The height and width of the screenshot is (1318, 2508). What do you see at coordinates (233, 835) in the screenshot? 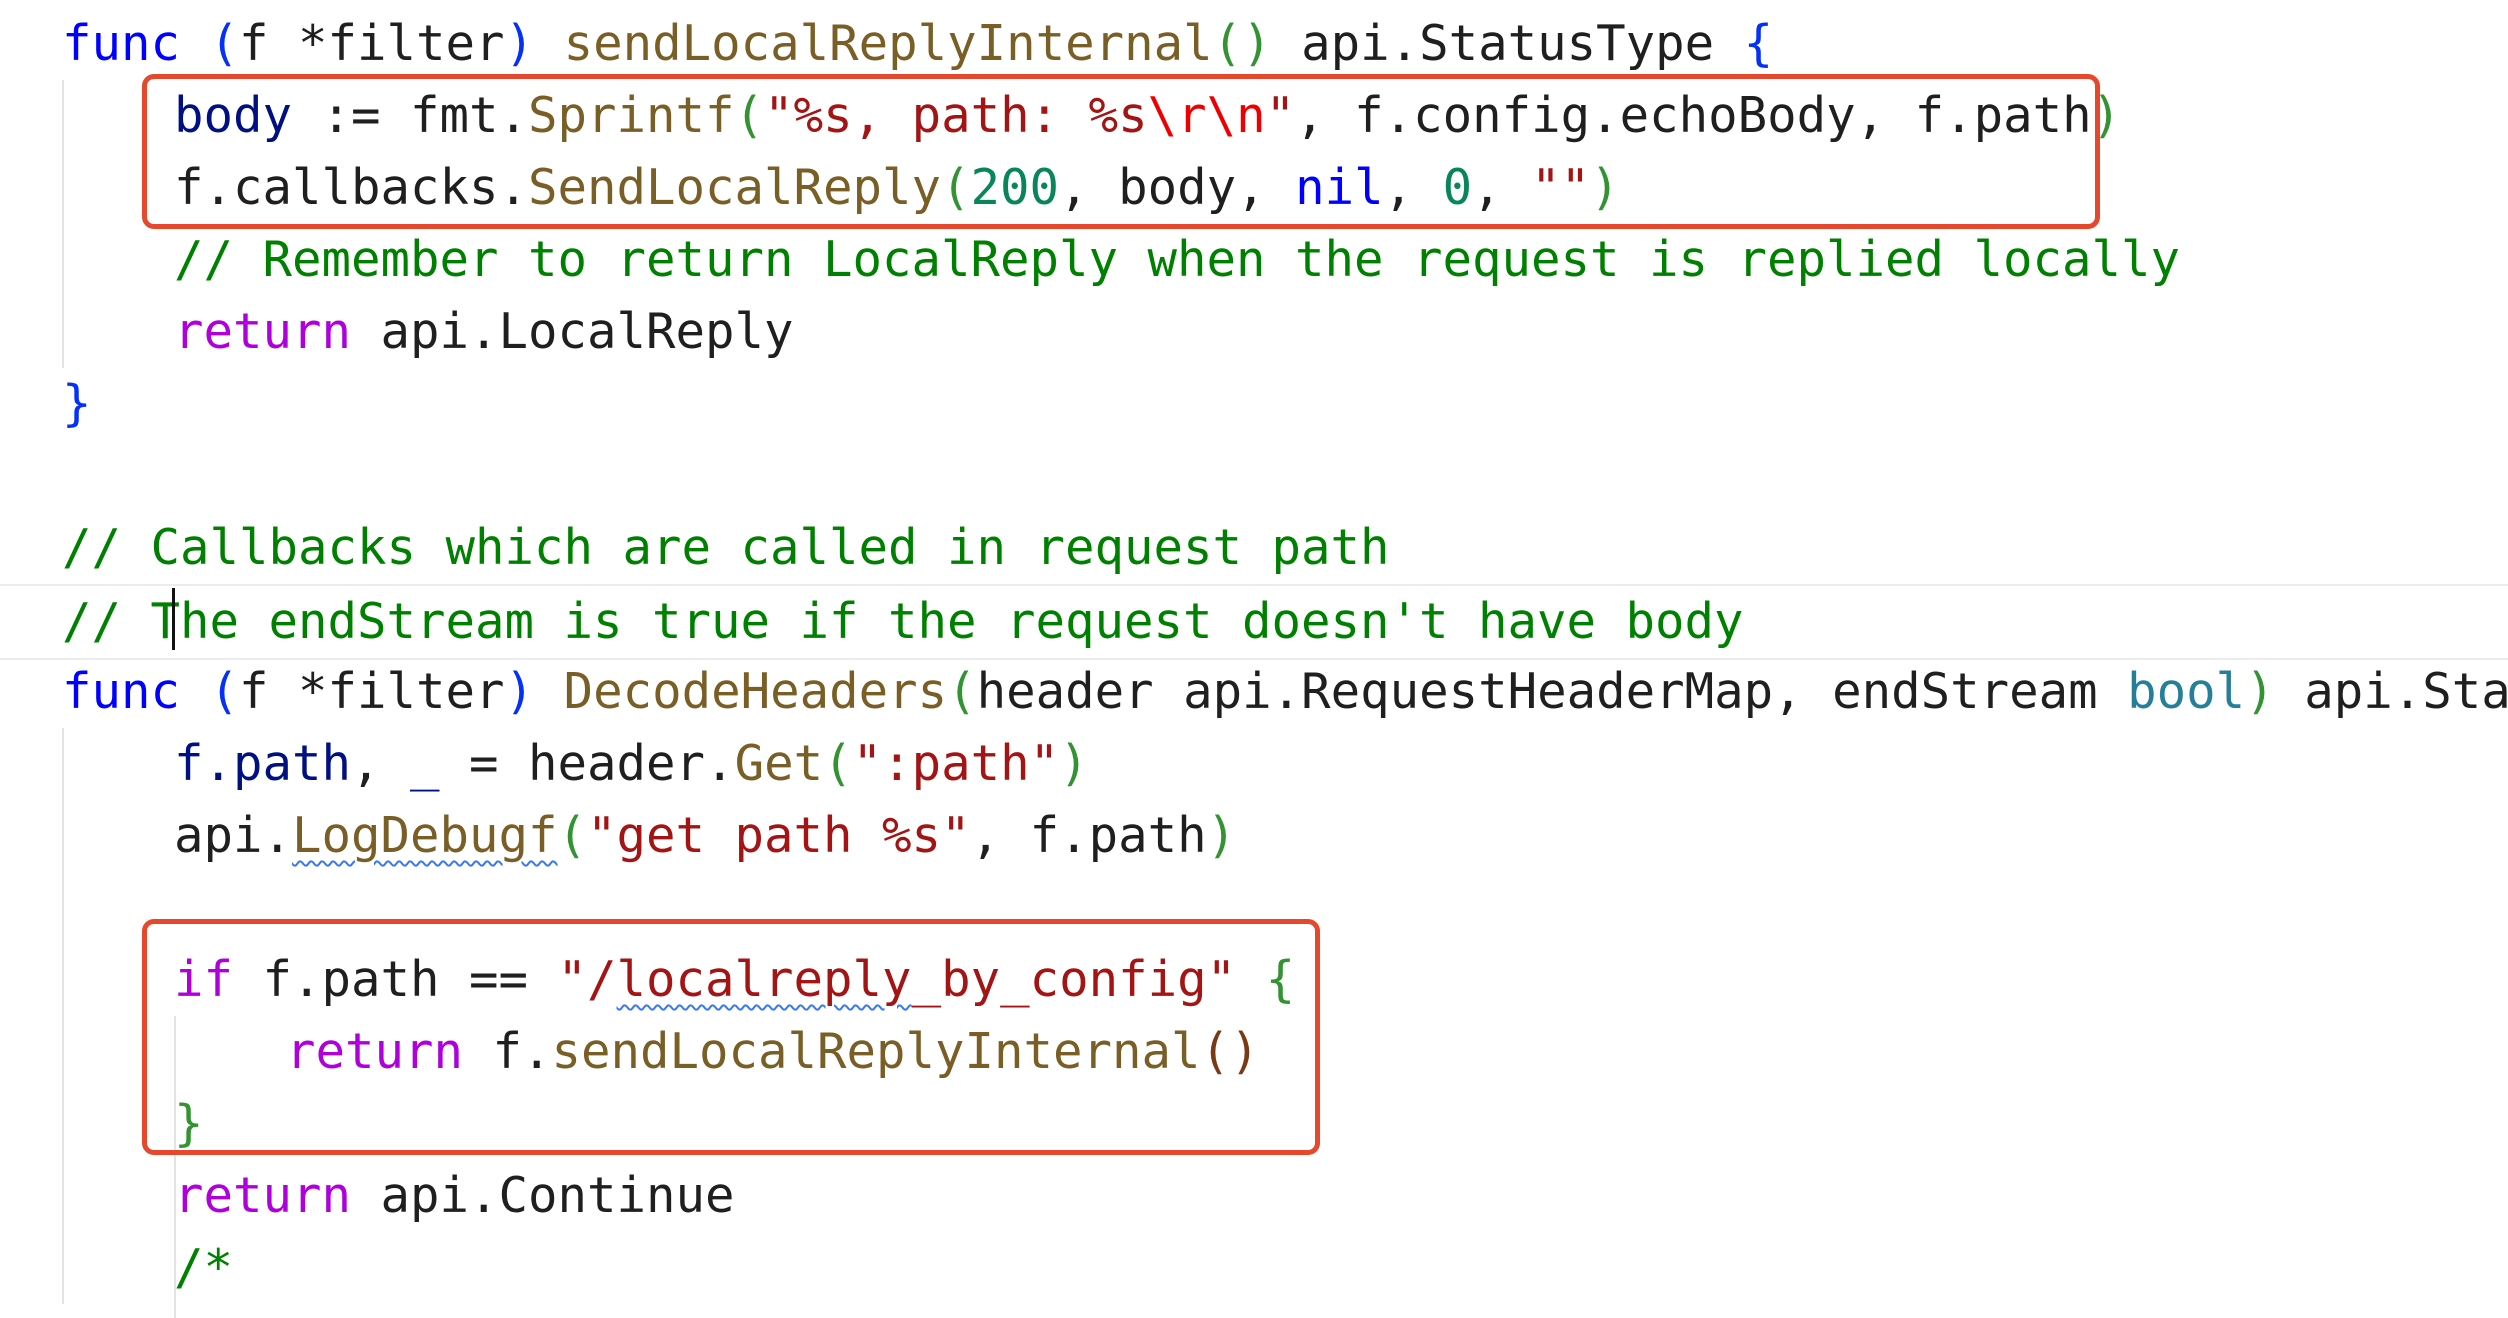
I see `code-token: api.` at bounding box center [233, 835].